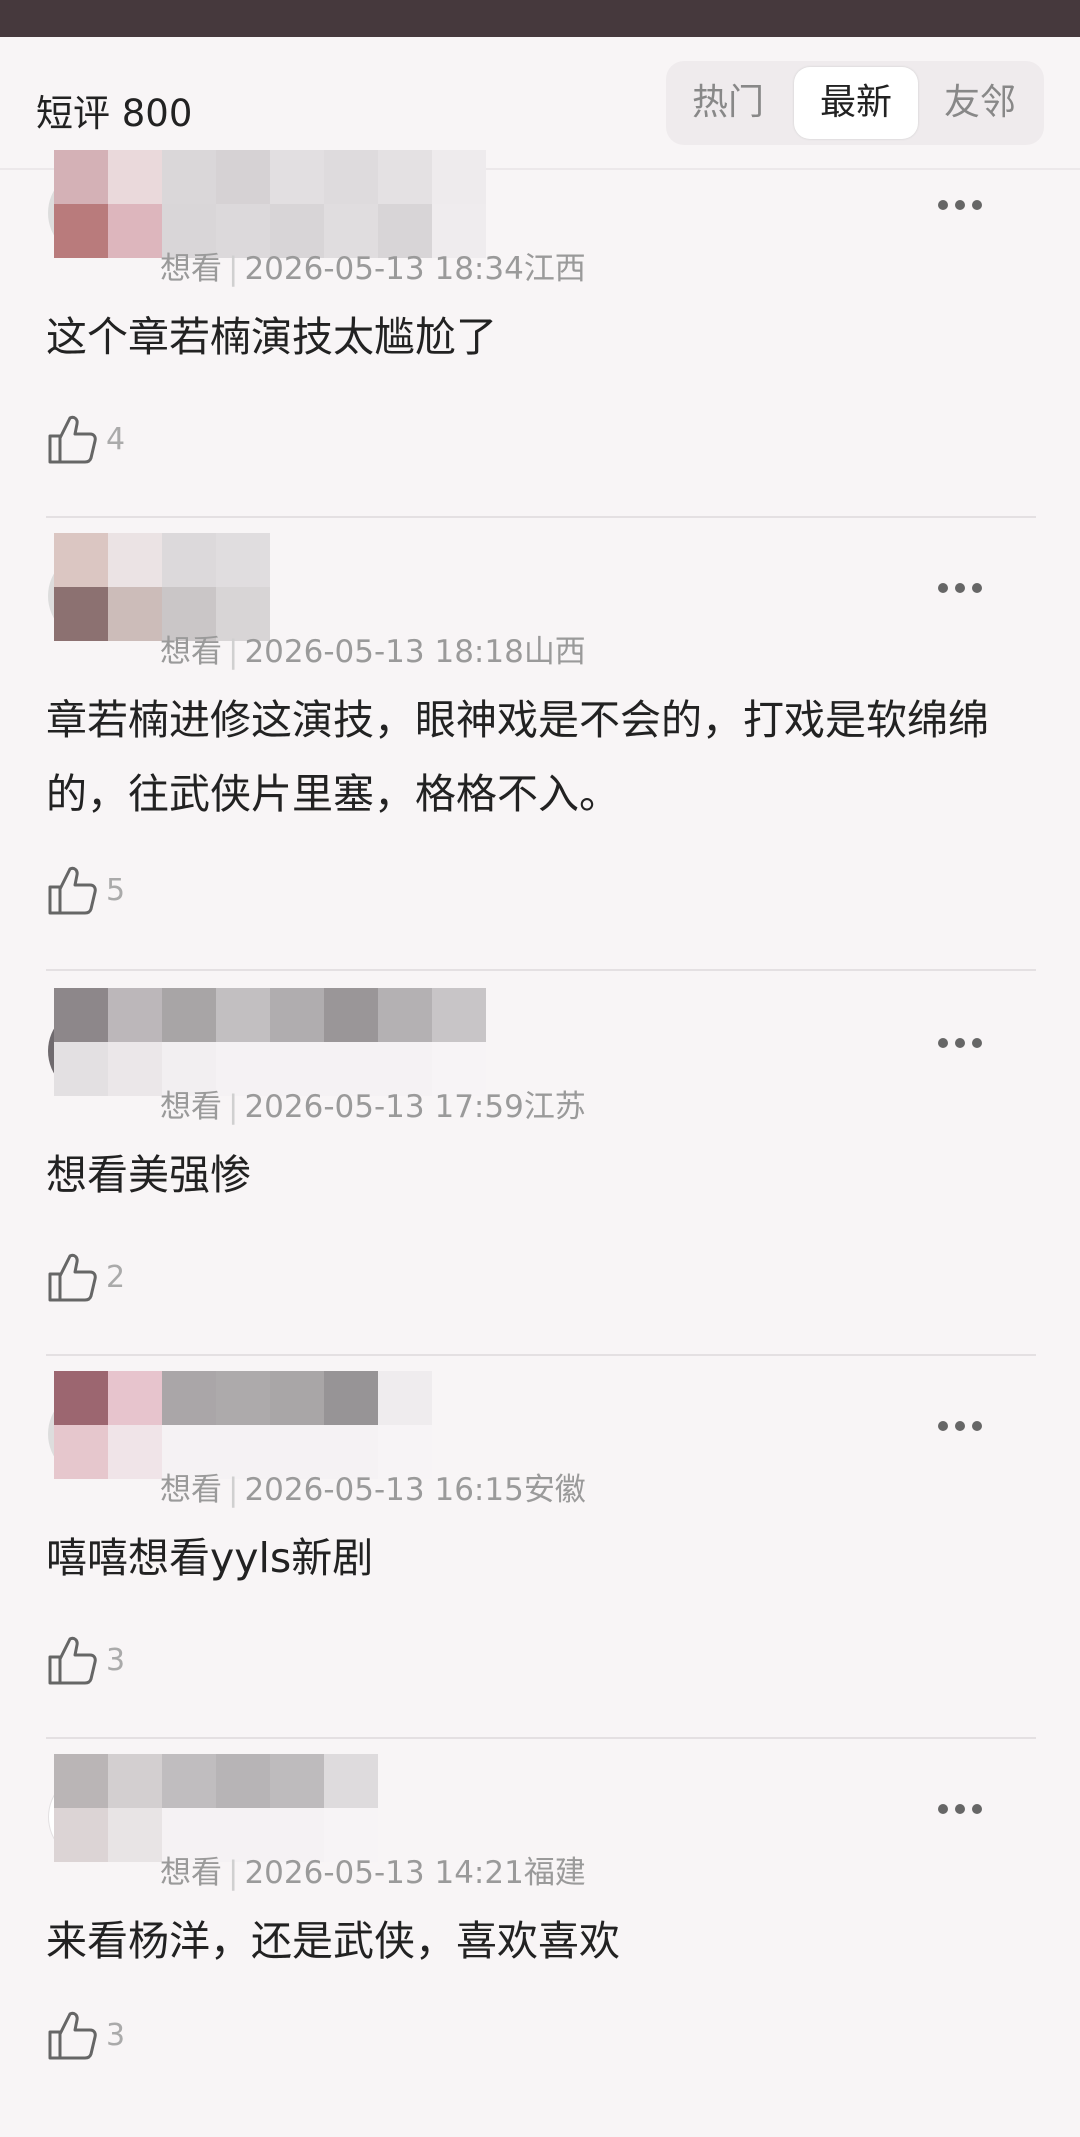 The width and height of the screenshot is (1080, 2137). What do you see at coordinates (114, 113) in the screenshot?
I see `reviews-title: 短评 800` at bounding box center [114, 113].